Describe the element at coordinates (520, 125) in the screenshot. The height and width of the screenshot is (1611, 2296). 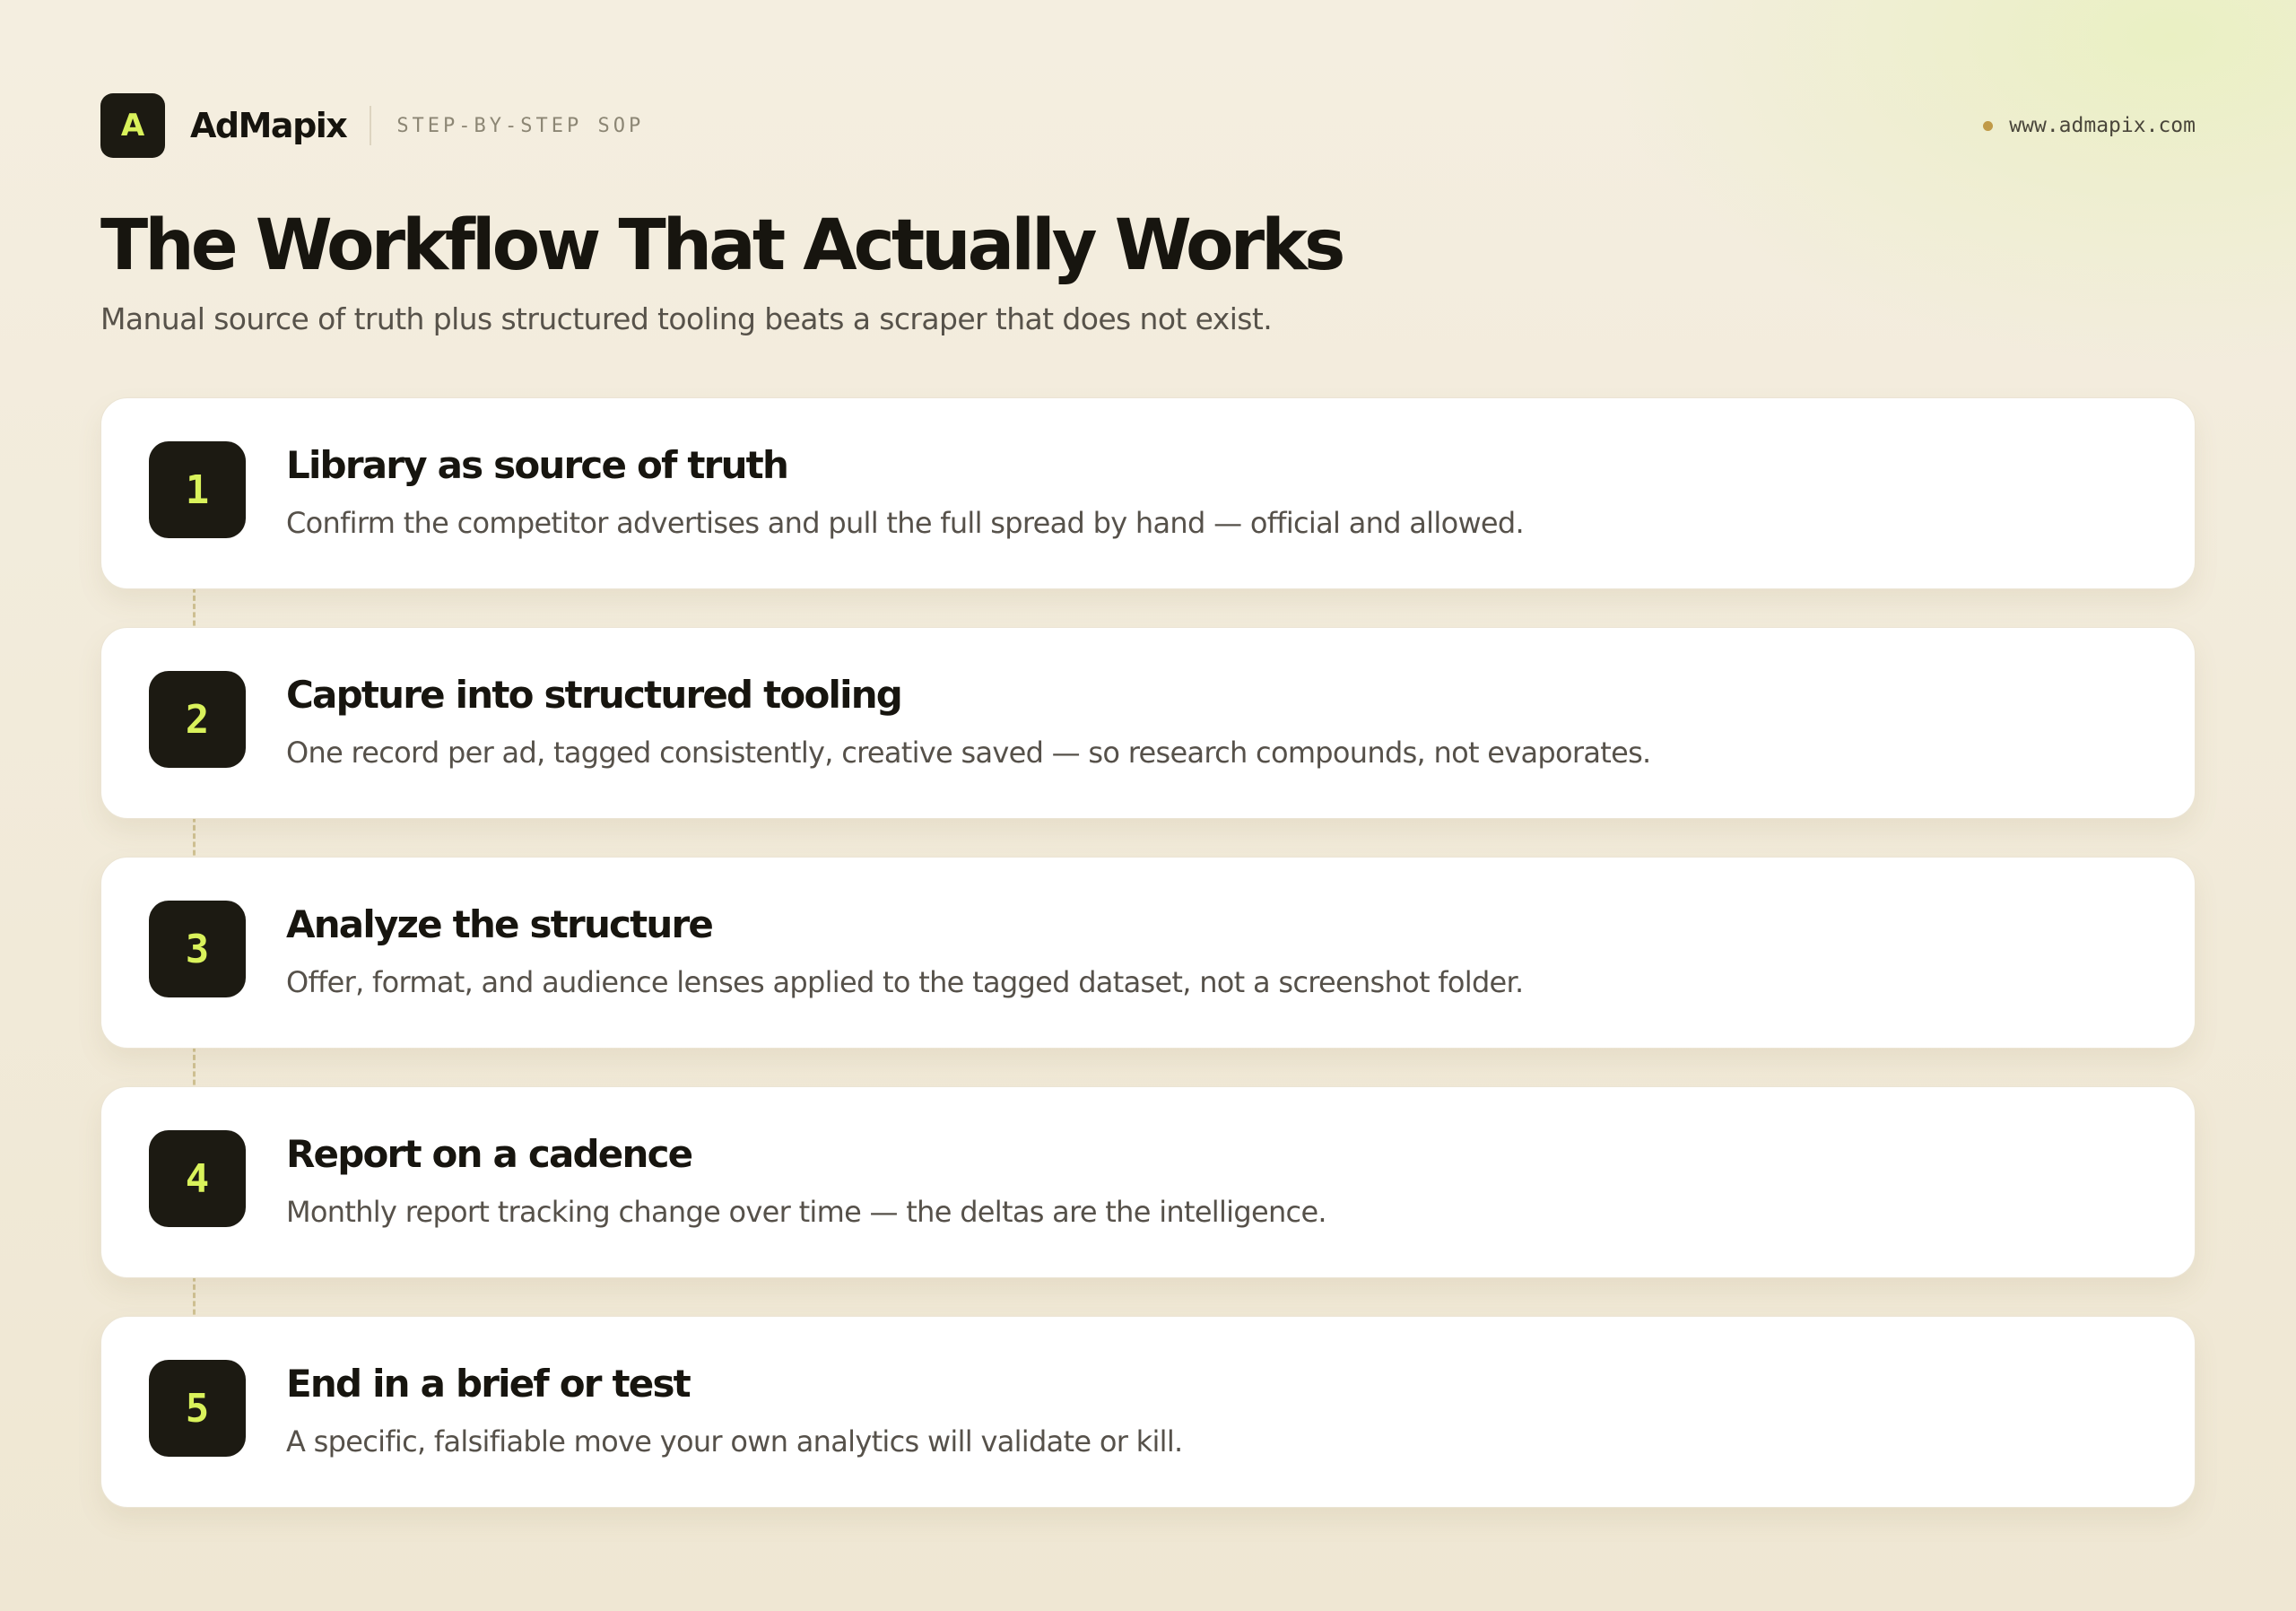
I see `brand-tag: STEP-BY-STEP SOP` at that location.